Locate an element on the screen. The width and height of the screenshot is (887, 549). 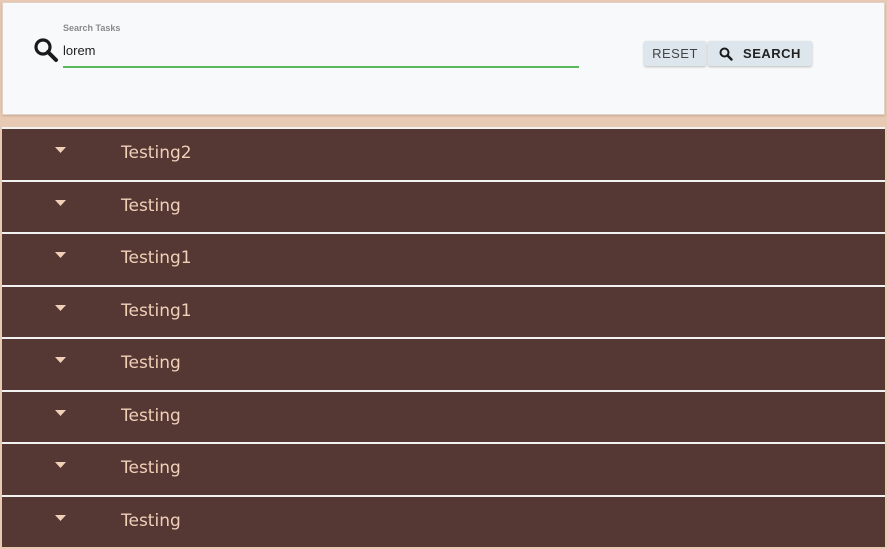
search-label: Search Tasks is located at coordinates (92, 28).